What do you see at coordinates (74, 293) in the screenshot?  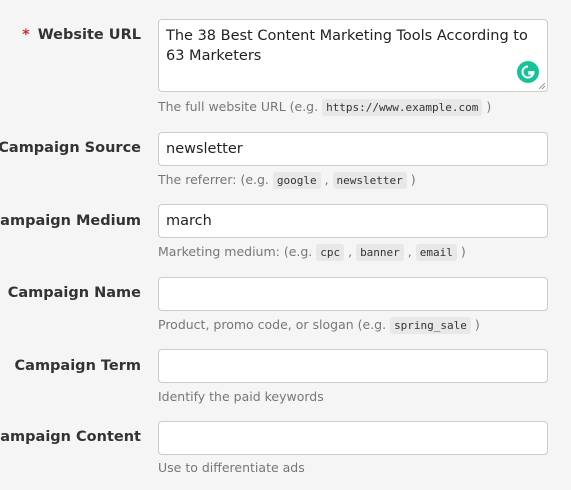 I see `campaign-name-label: Campaign Name` at bounding box center [74, 293].